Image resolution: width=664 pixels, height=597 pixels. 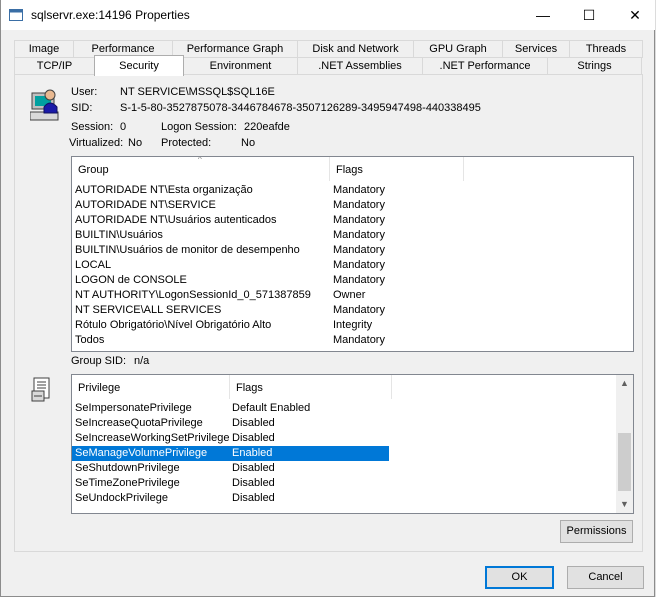 What do you see at coordinates (624, 462) in the screenshot?
I see `scrollbar-thumb` at bounding box center [624, 462].